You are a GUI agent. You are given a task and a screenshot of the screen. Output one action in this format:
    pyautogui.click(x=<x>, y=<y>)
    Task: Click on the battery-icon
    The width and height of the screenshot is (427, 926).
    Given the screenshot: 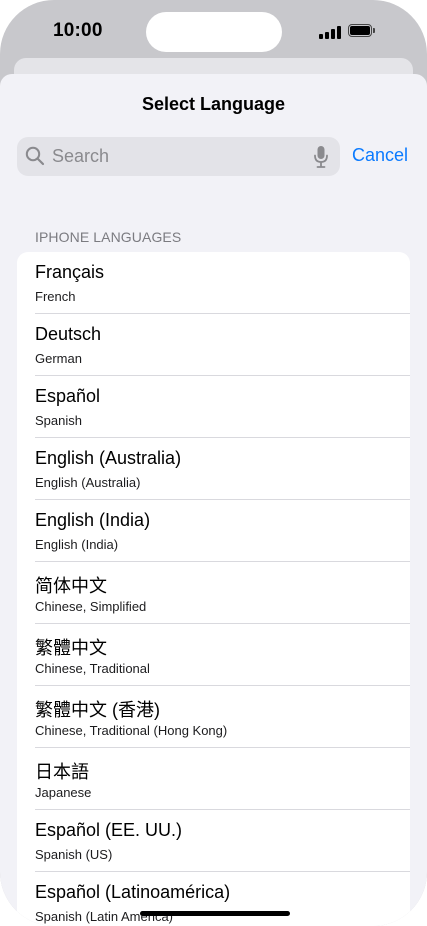 What is the action you would take?
    pyautogui.click(x=363, y=31)
    